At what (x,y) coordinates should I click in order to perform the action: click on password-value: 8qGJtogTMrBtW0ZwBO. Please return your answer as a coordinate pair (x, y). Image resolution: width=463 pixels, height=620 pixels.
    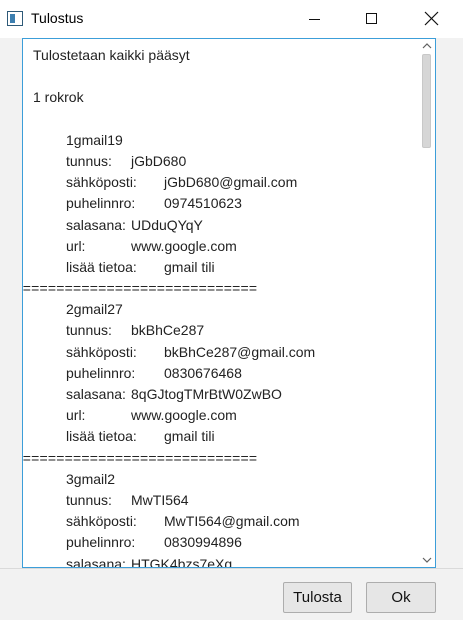
    Looking at the image, I should click on (206, 394).